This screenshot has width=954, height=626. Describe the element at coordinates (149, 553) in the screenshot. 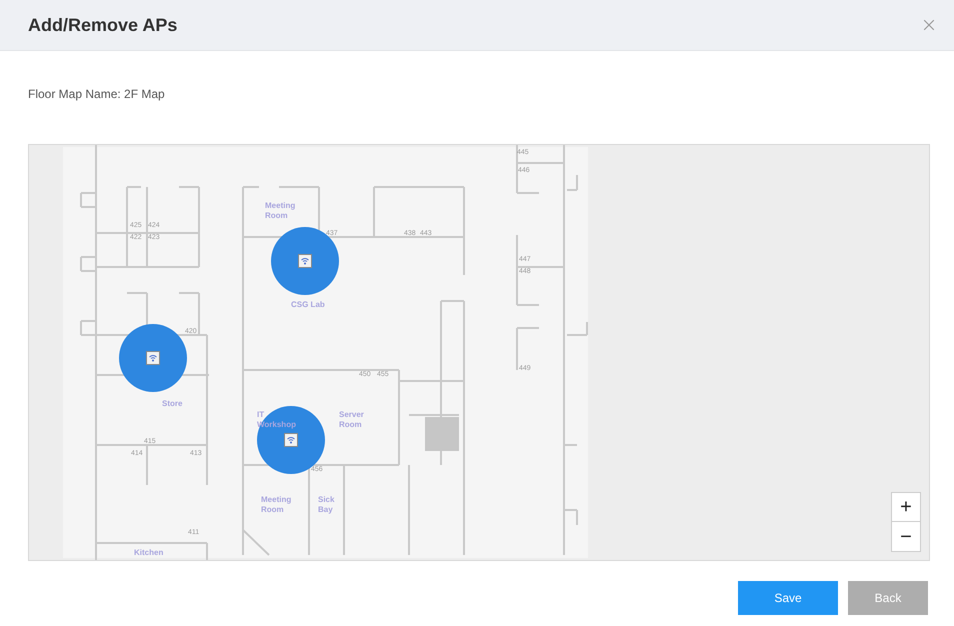

I see `room-label: Kitchen` at that location.